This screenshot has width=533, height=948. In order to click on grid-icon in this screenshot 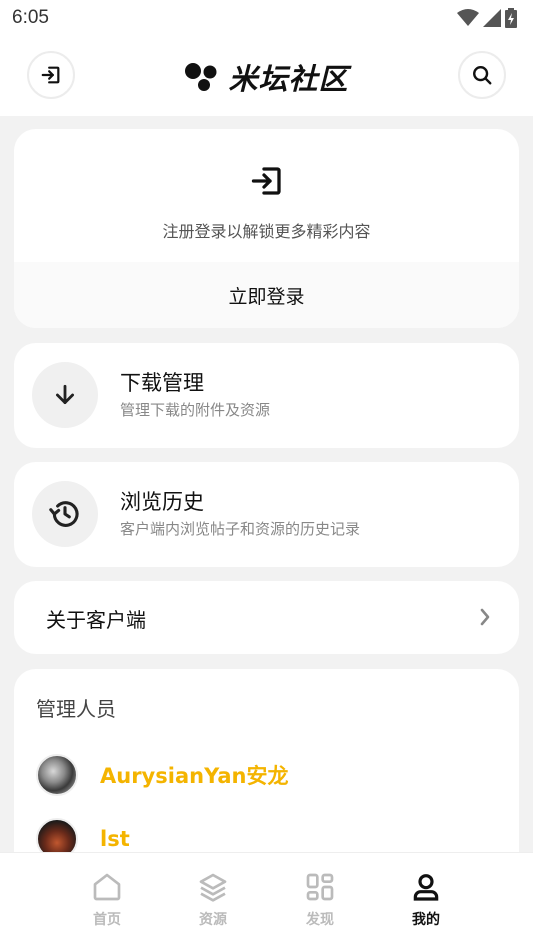, I will do `click(320, 887)`.